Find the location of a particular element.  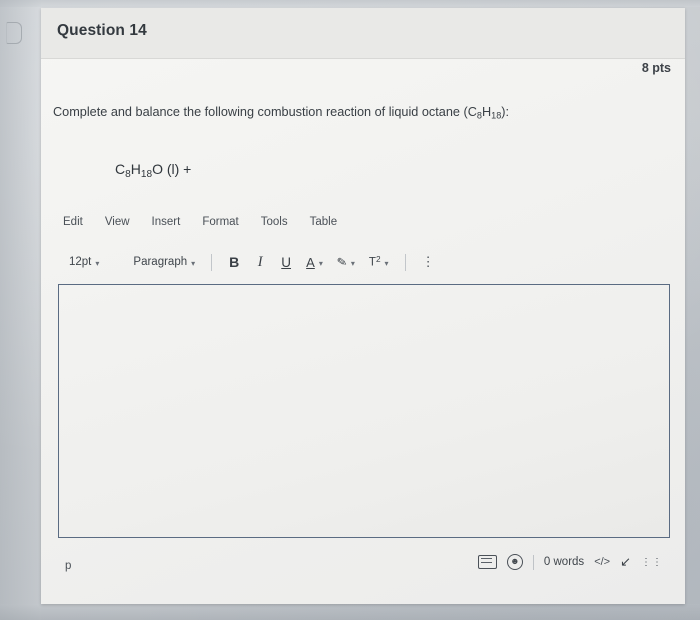

editor-toolbar: 12pt ▾ Paragraph ▾ B I U A ▾ ✎ ▾ T2 ▾ ⋮ is located at coordinates (364, 262).